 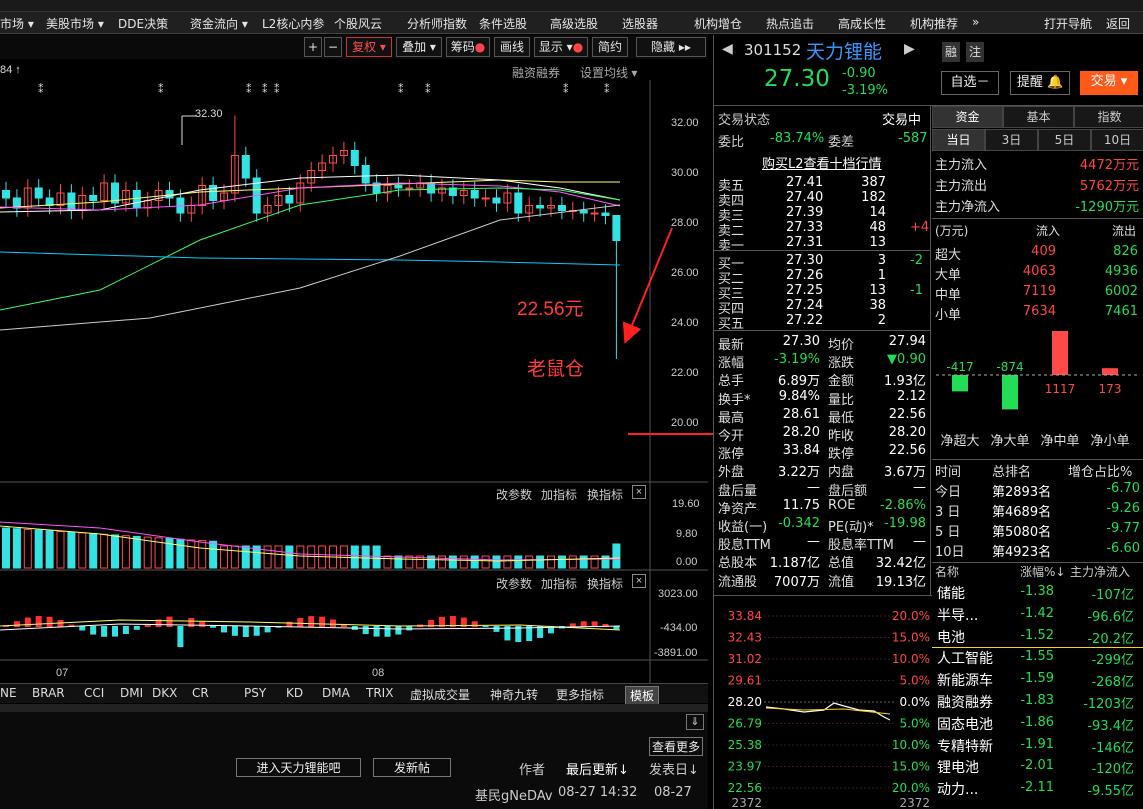 What do you see at coordinates (738, 491) in the screenshot?
I see `quote-label-8: 盘后量` at bounding box center [738, 491].